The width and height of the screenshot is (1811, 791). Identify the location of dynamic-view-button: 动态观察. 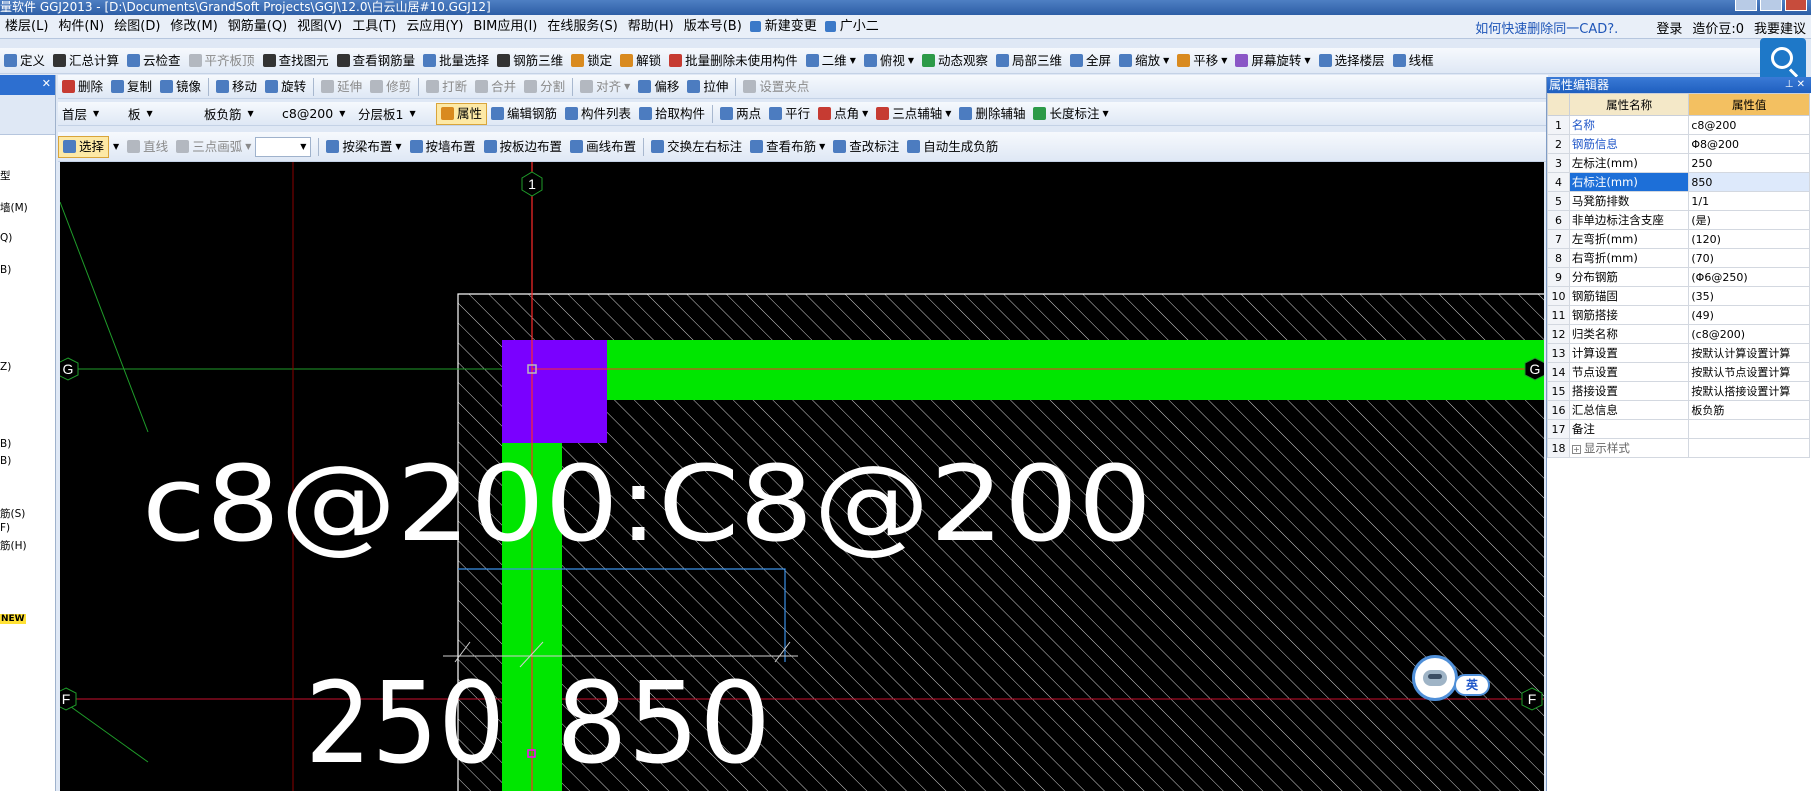
(955, 61).